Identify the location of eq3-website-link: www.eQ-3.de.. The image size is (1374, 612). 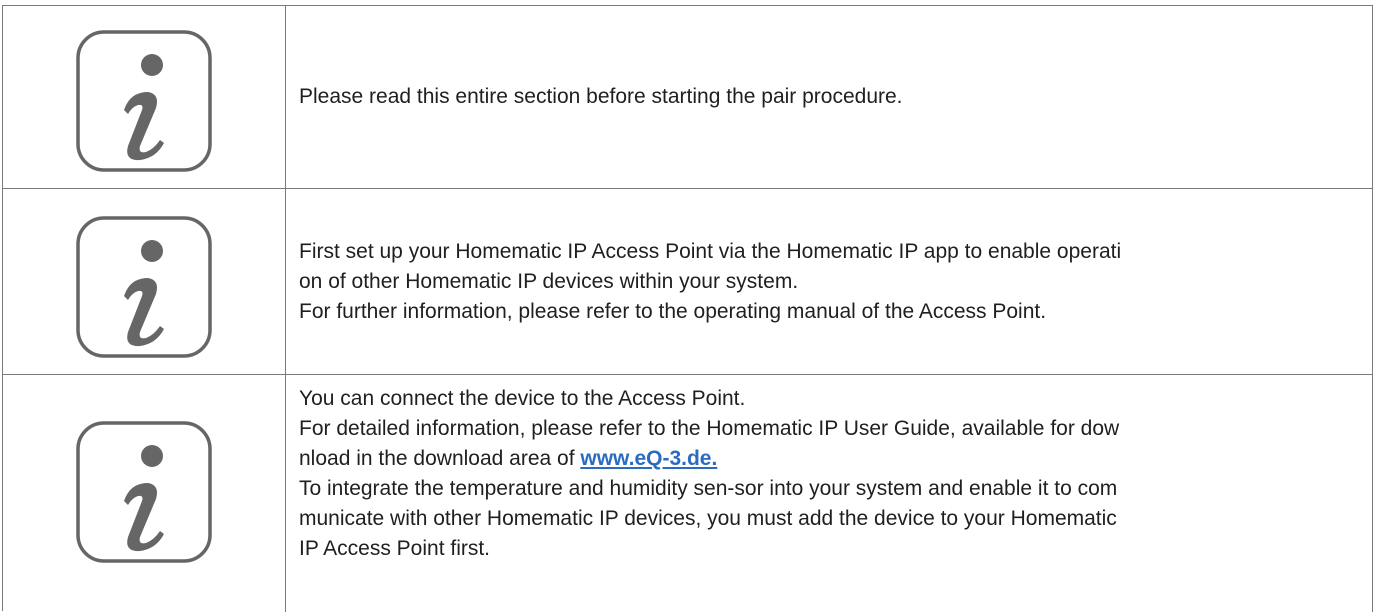
(648, 458).